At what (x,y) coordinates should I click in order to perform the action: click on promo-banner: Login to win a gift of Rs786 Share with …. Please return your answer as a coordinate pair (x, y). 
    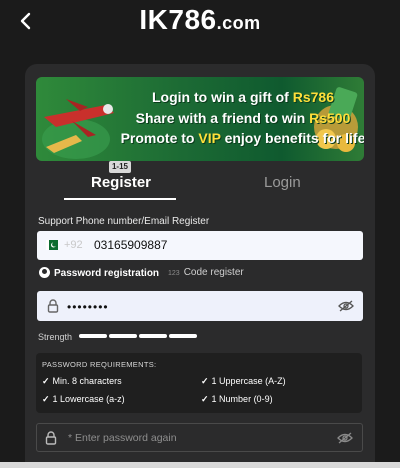
    Looking at the image, I should click on (200, 119).